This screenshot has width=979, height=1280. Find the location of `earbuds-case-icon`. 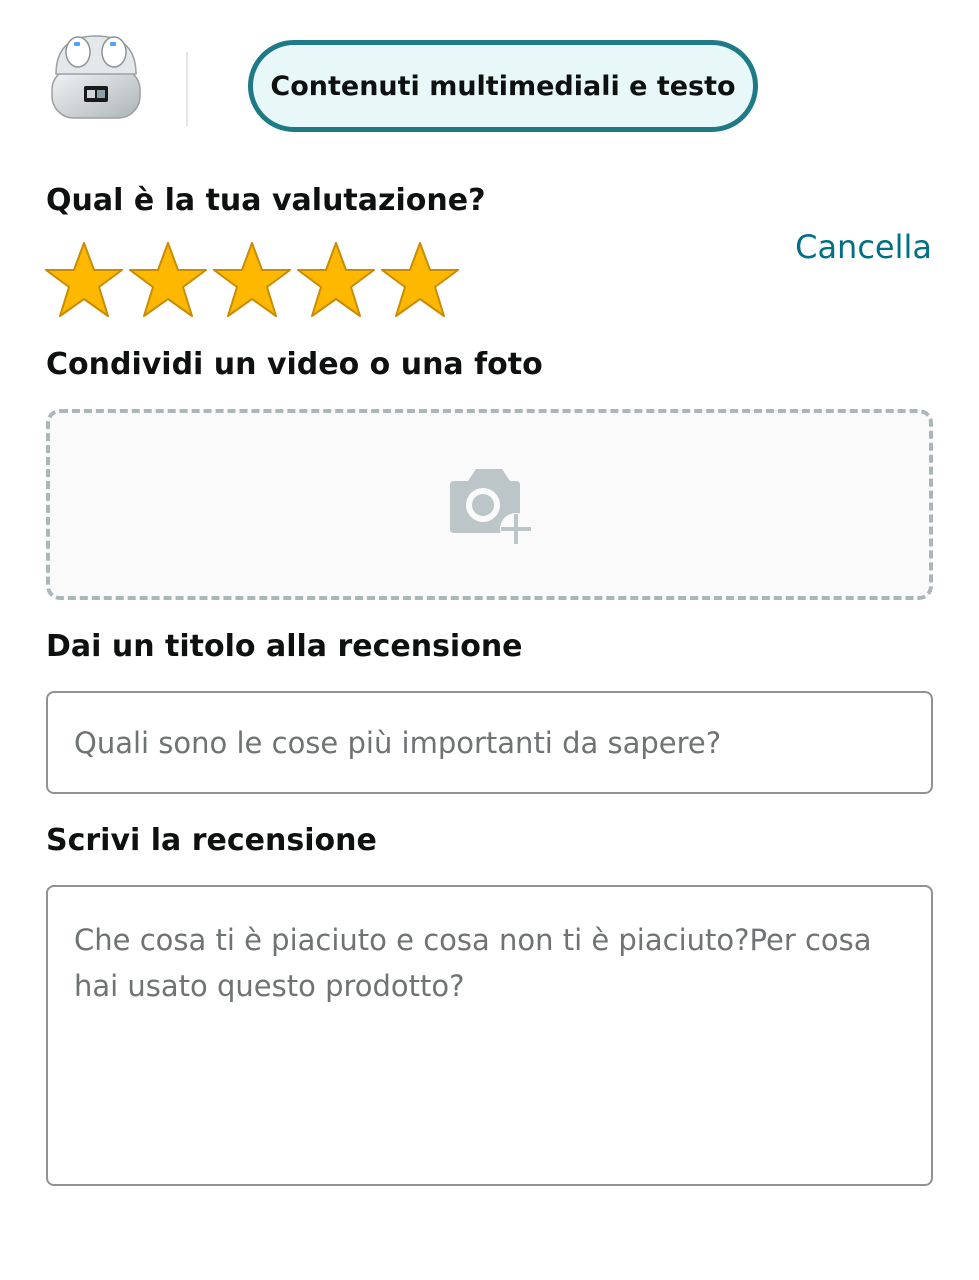

earbuds-case-icon is located at coordinates (96, 77).